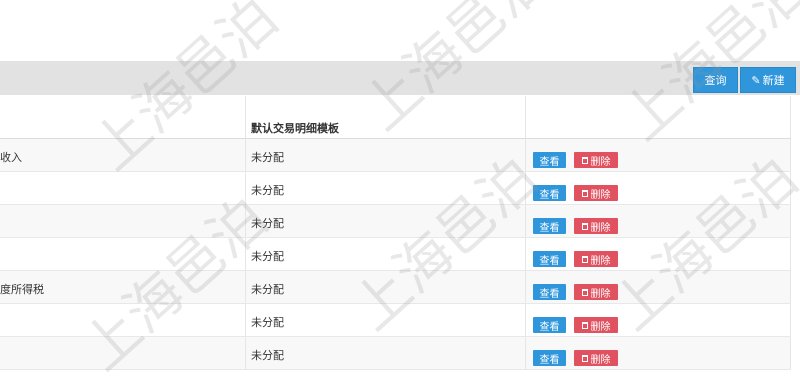 This screenshot has width=800, height=386. I want to click on table-header: 默认交易明细模板, so click(395, 117).